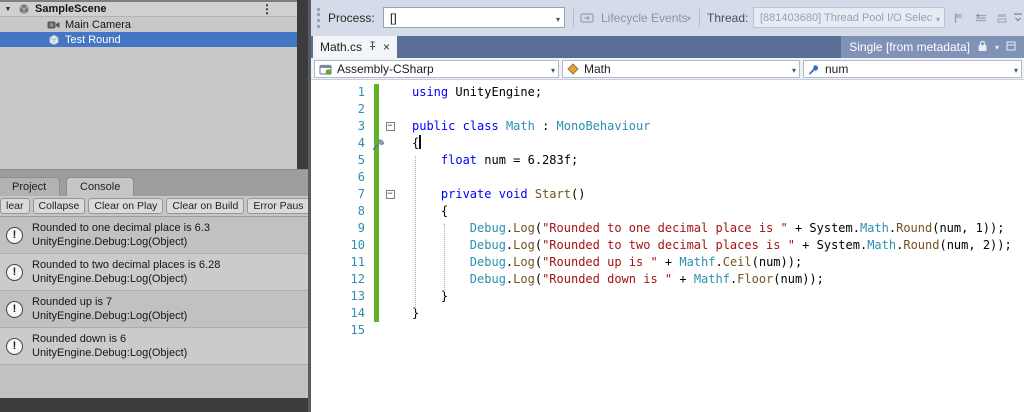  What do you see at coordinates (667, 92) in the screenshot?
I see `code-line: 1 using UnityEngine;` at bounding box center [667, 92].